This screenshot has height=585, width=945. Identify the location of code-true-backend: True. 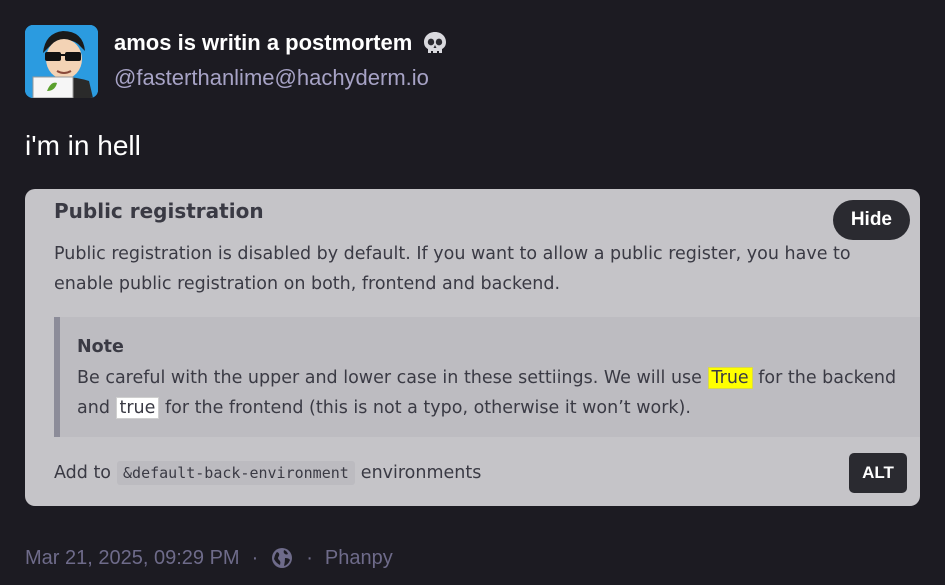
(730, 378).